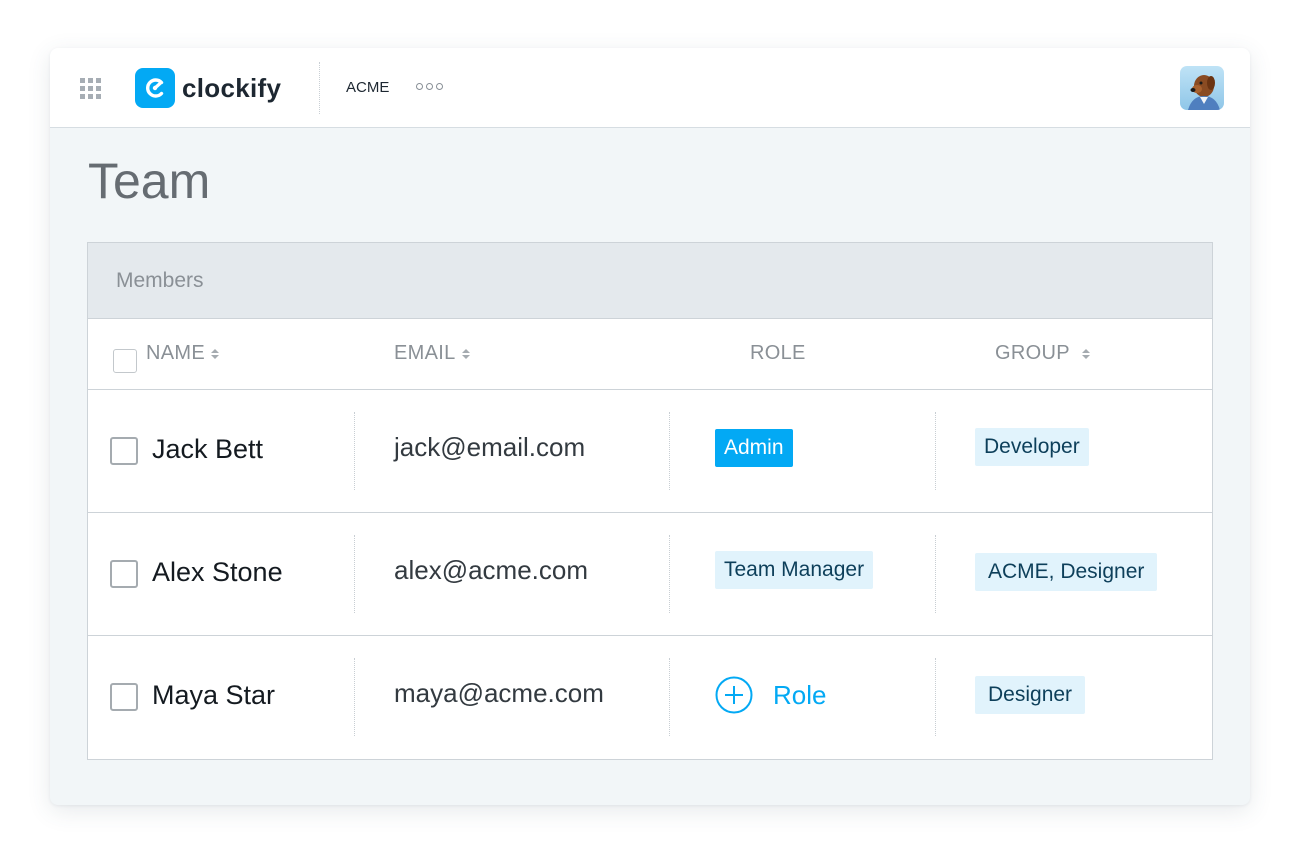 Image resolution: width=1300 pixels, height=854 pixels. What do you see at coordinates (1066, 572) in the screenshot?
I see `group-tag: ACME, Designer` at bounding box center [1066, 572].